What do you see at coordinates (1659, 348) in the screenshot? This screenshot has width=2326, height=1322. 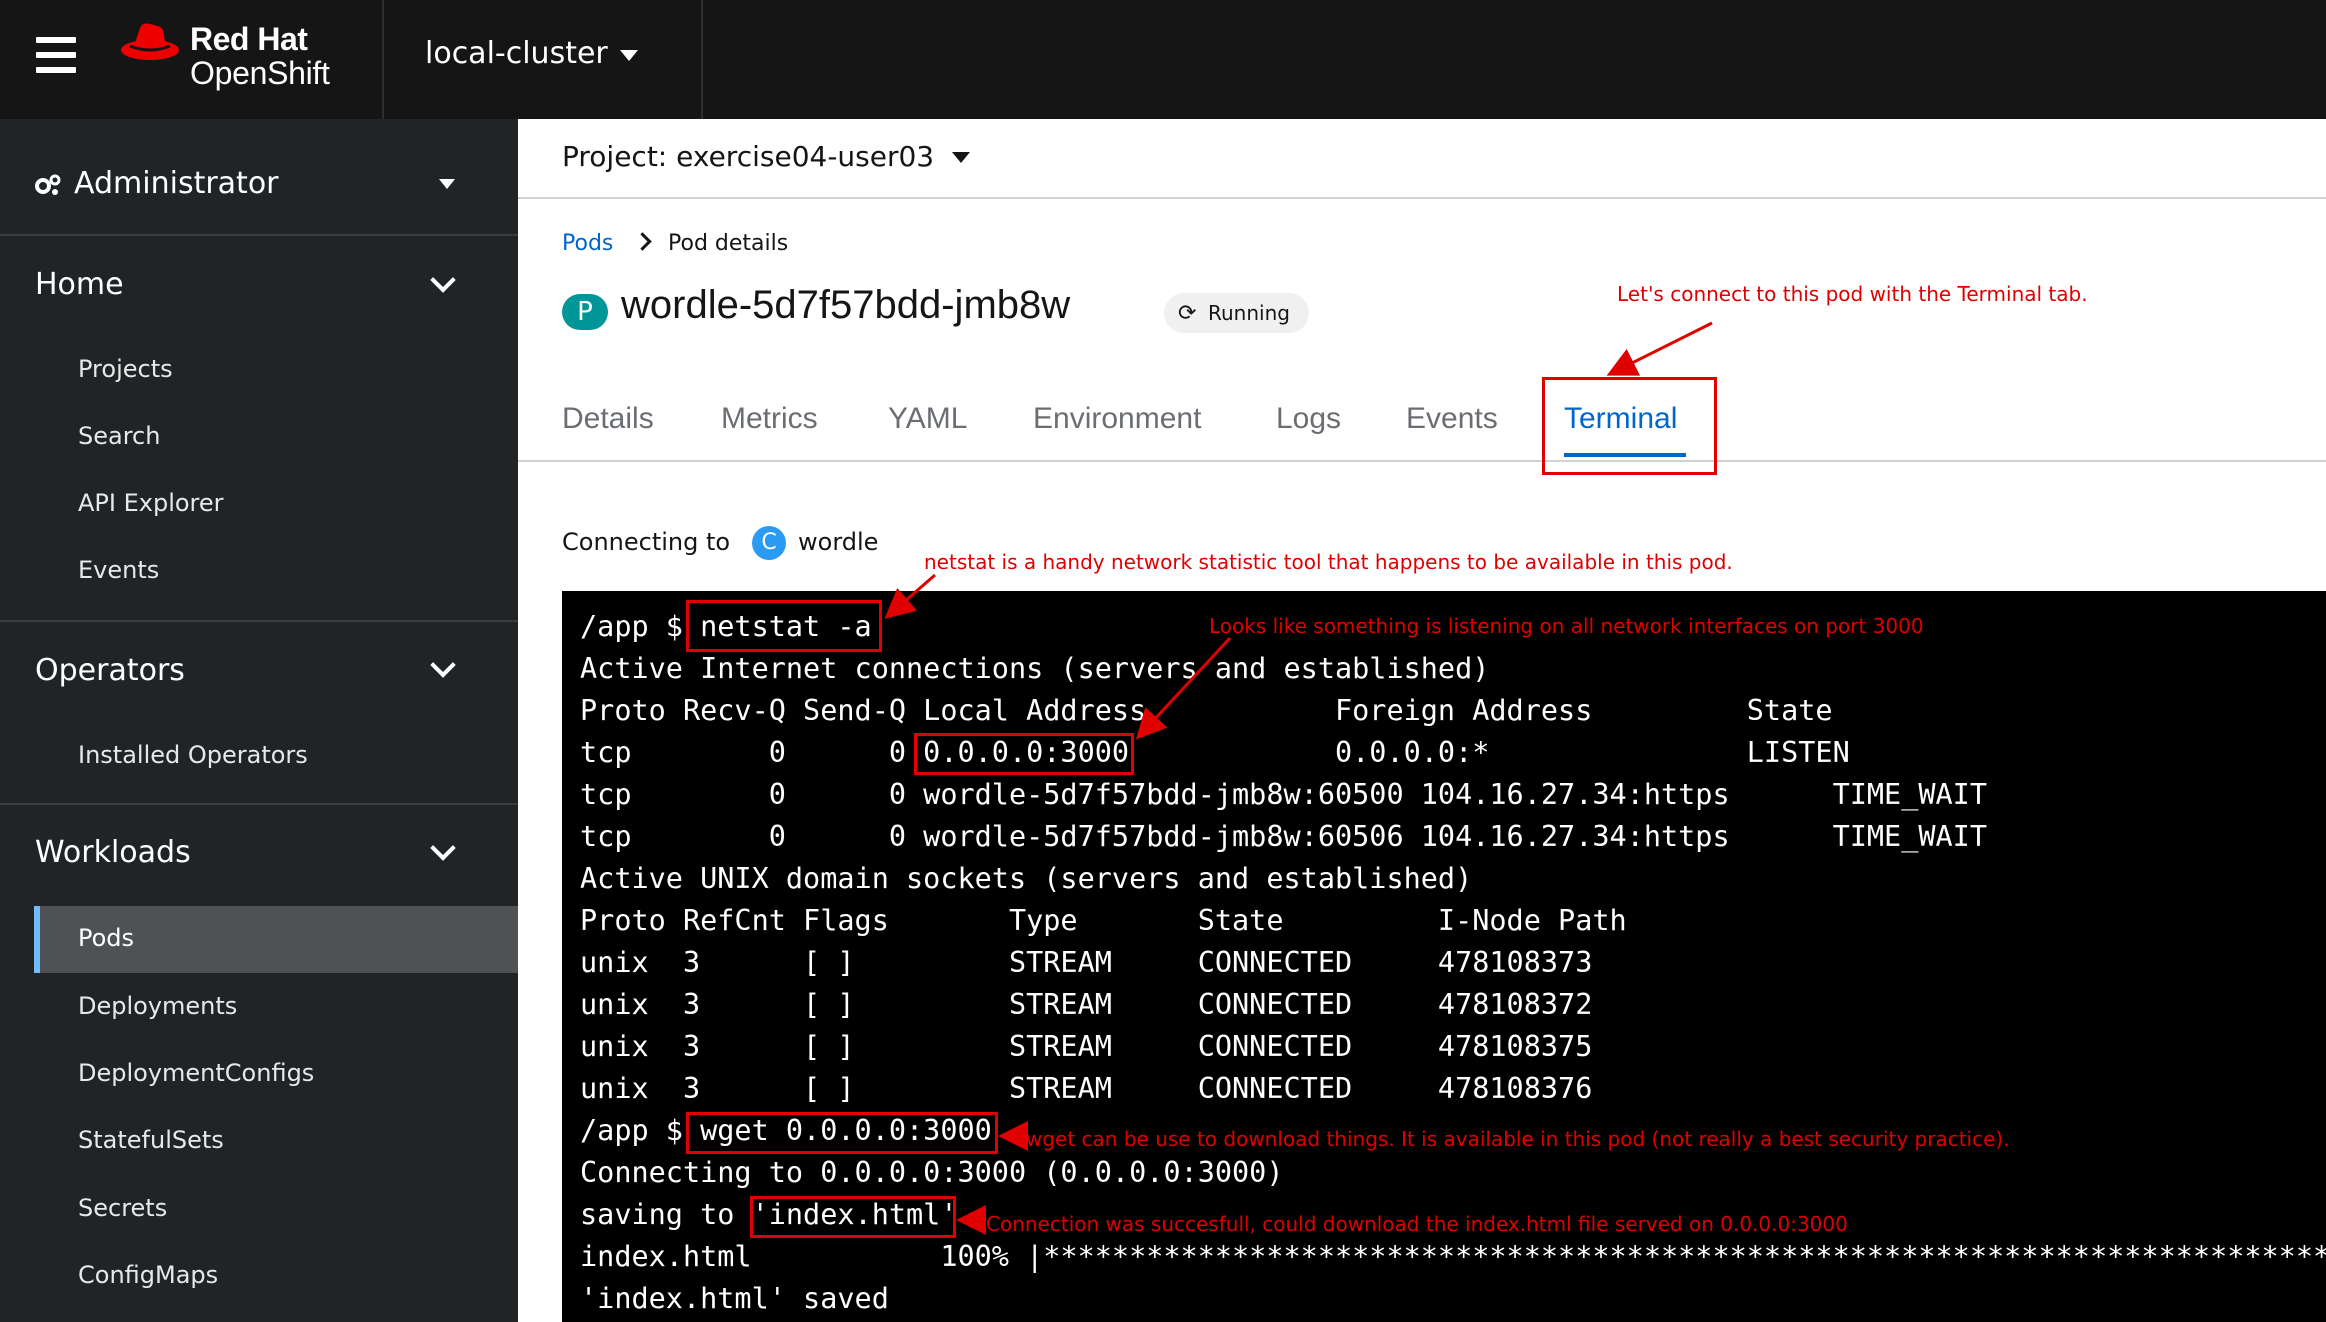 I see `arrow-to-terminal-tab` at bounding box center [1659, 348].